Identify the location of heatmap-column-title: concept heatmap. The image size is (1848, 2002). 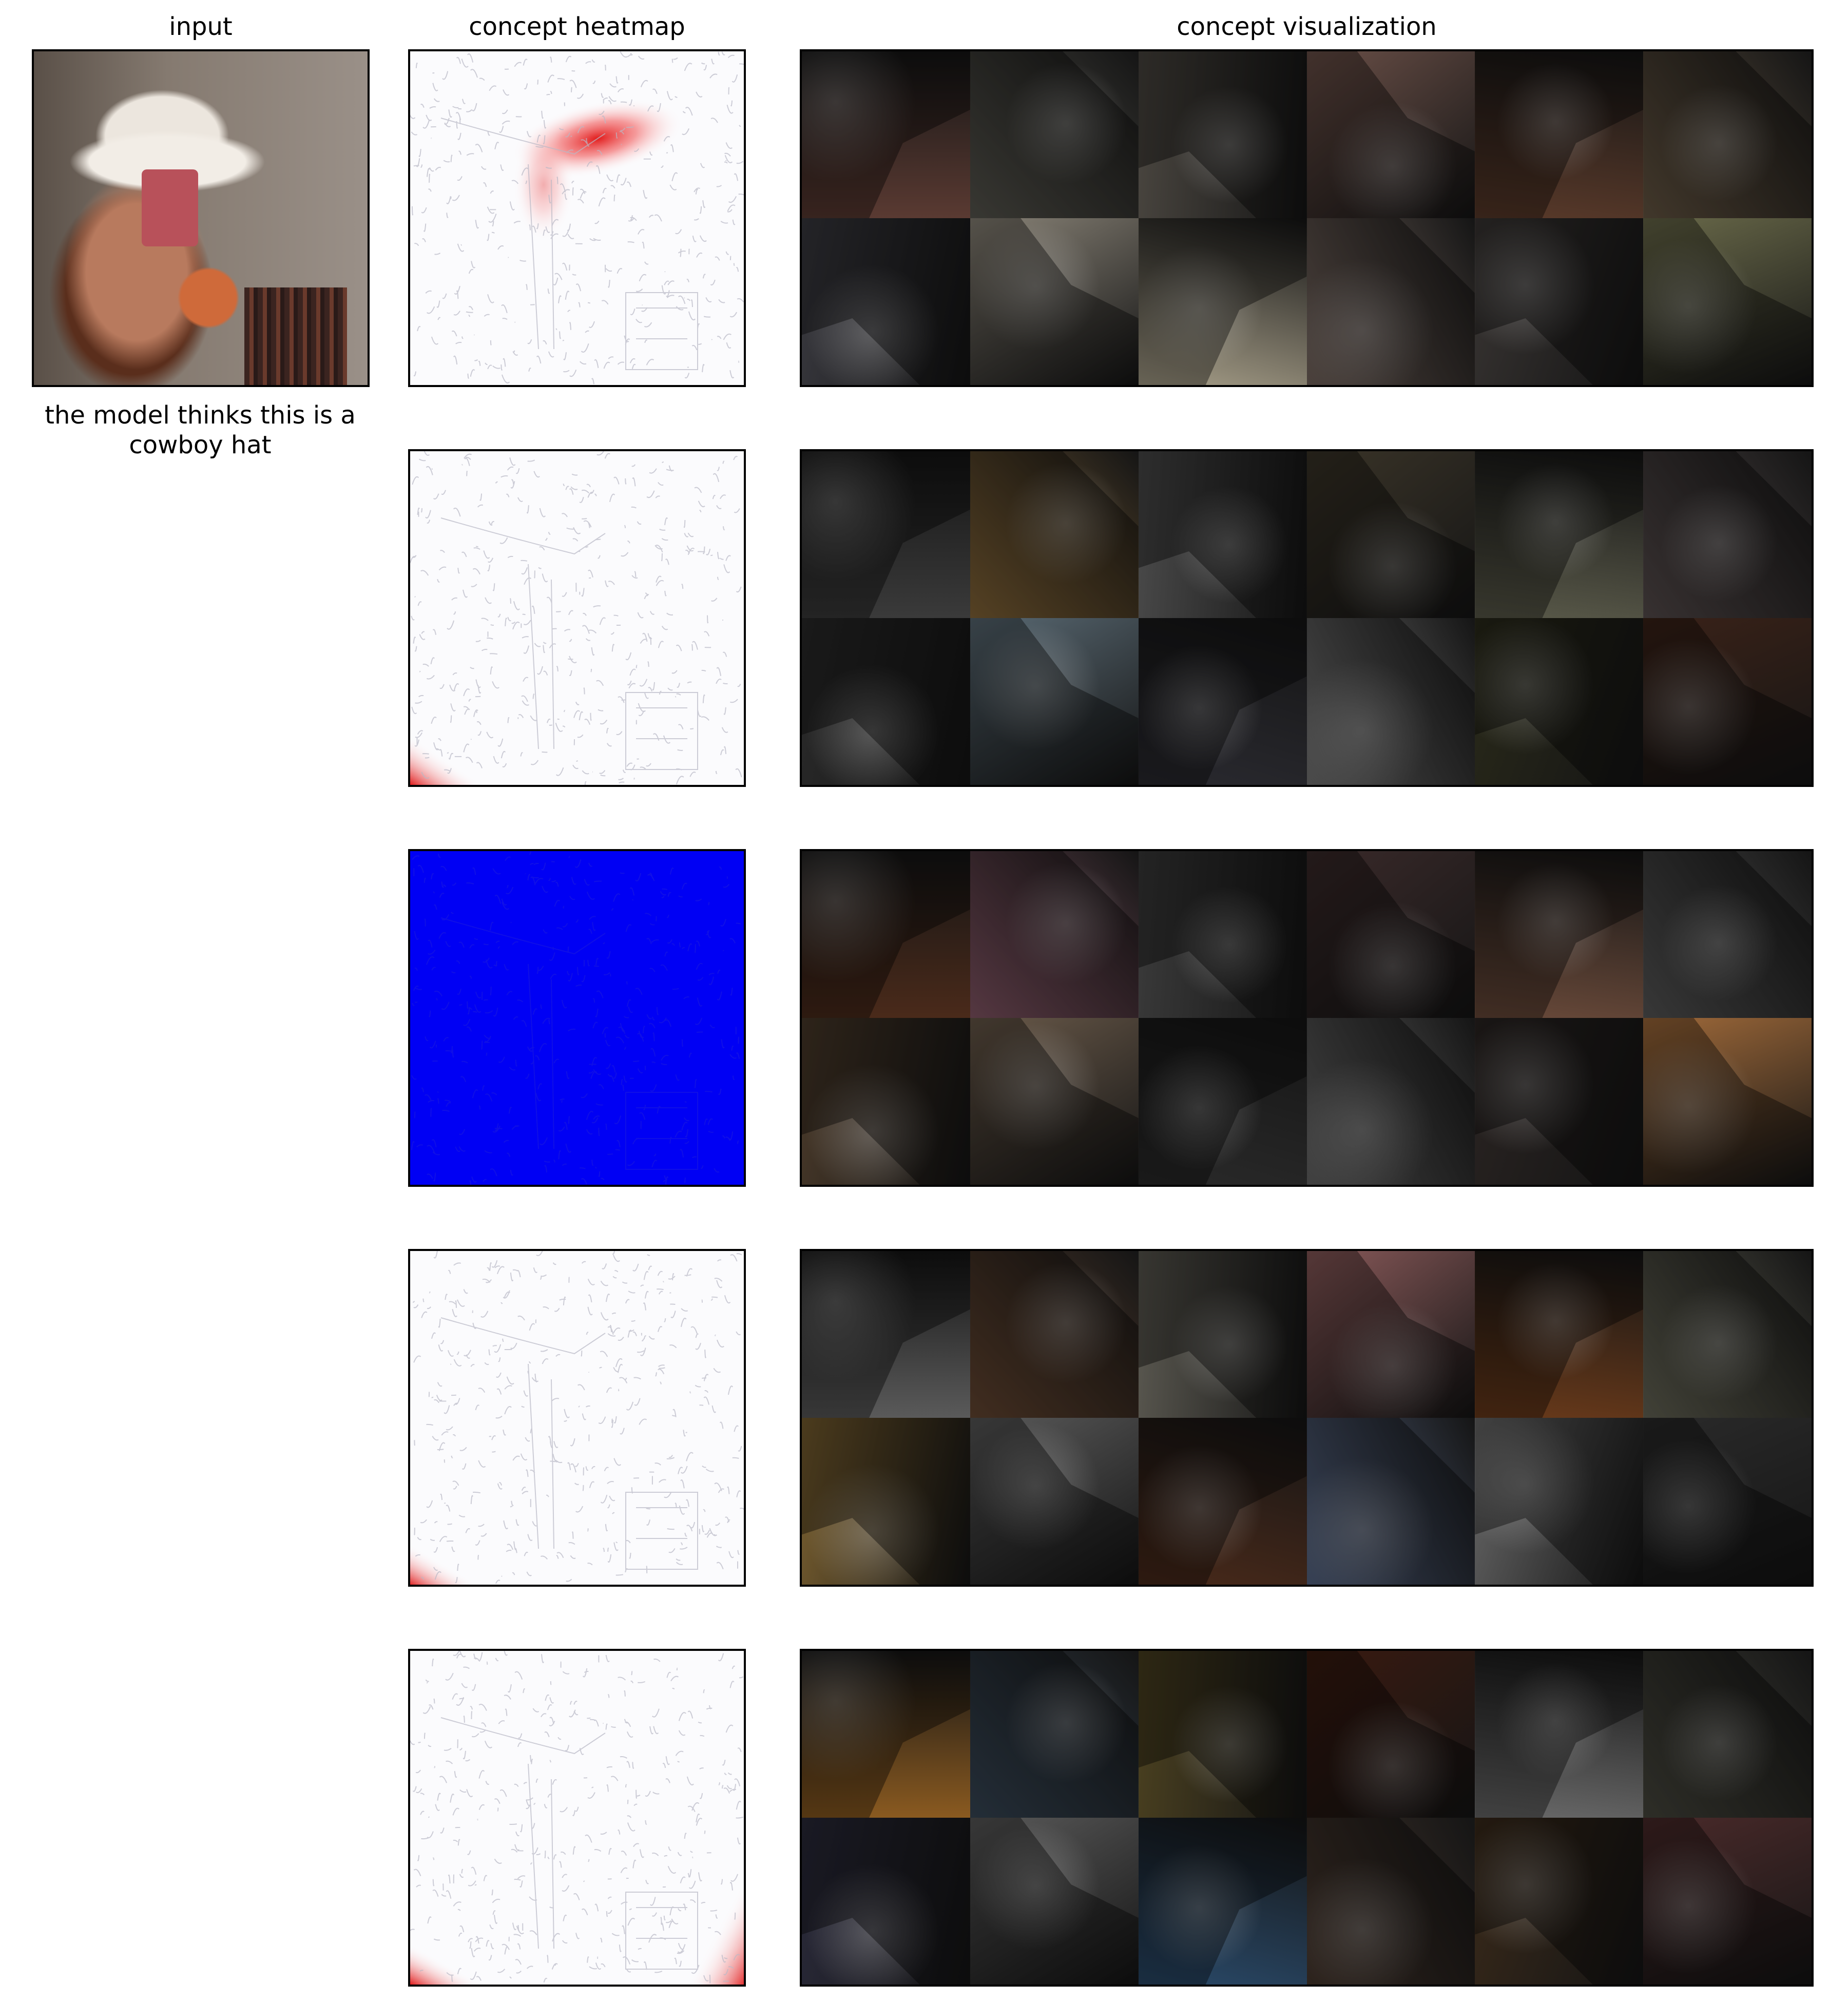
(577, 26).